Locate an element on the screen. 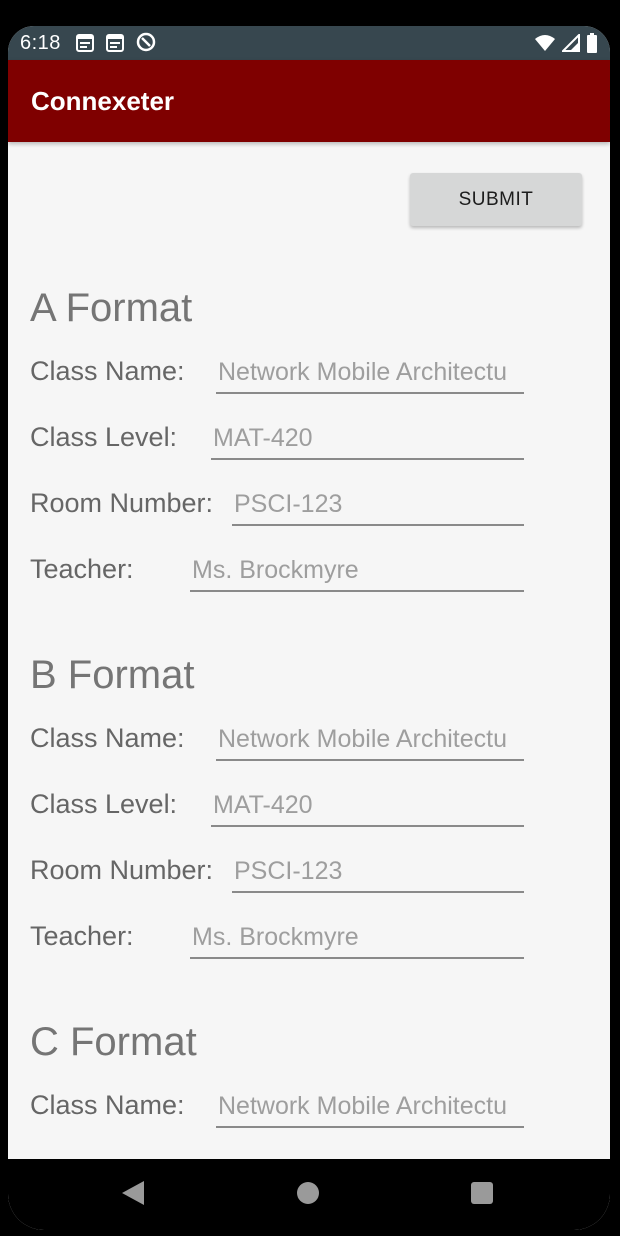  back-icon is located at coordinates (133, 1193).